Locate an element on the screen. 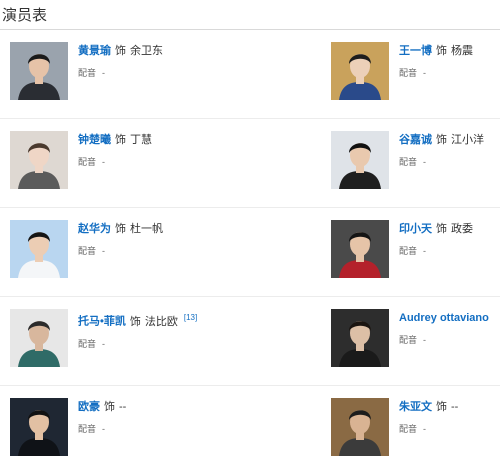  cast-role-line: 赵华为饰杜一帆 is located at coordinates (120, 229).